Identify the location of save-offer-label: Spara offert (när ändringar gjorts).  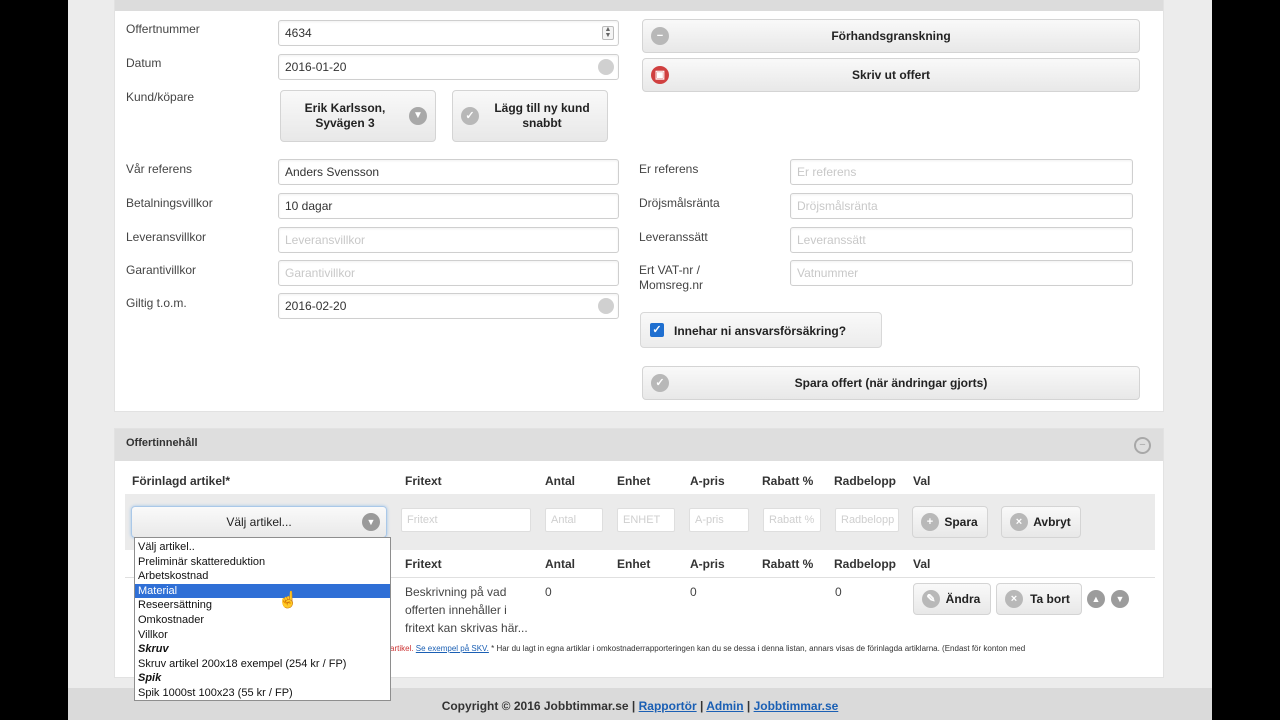
(891, 383).